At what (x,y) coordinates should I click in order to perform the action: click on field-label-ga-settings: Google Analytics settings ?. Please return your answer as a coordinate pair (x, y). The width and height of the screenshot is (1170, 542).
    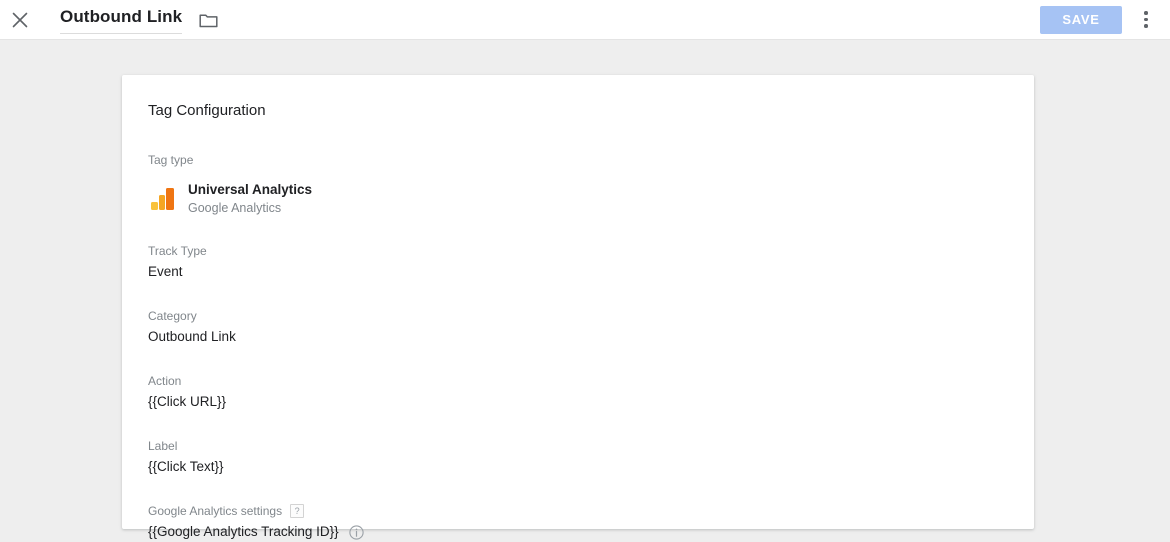
    Looking at the image, I should click on (578, 511).